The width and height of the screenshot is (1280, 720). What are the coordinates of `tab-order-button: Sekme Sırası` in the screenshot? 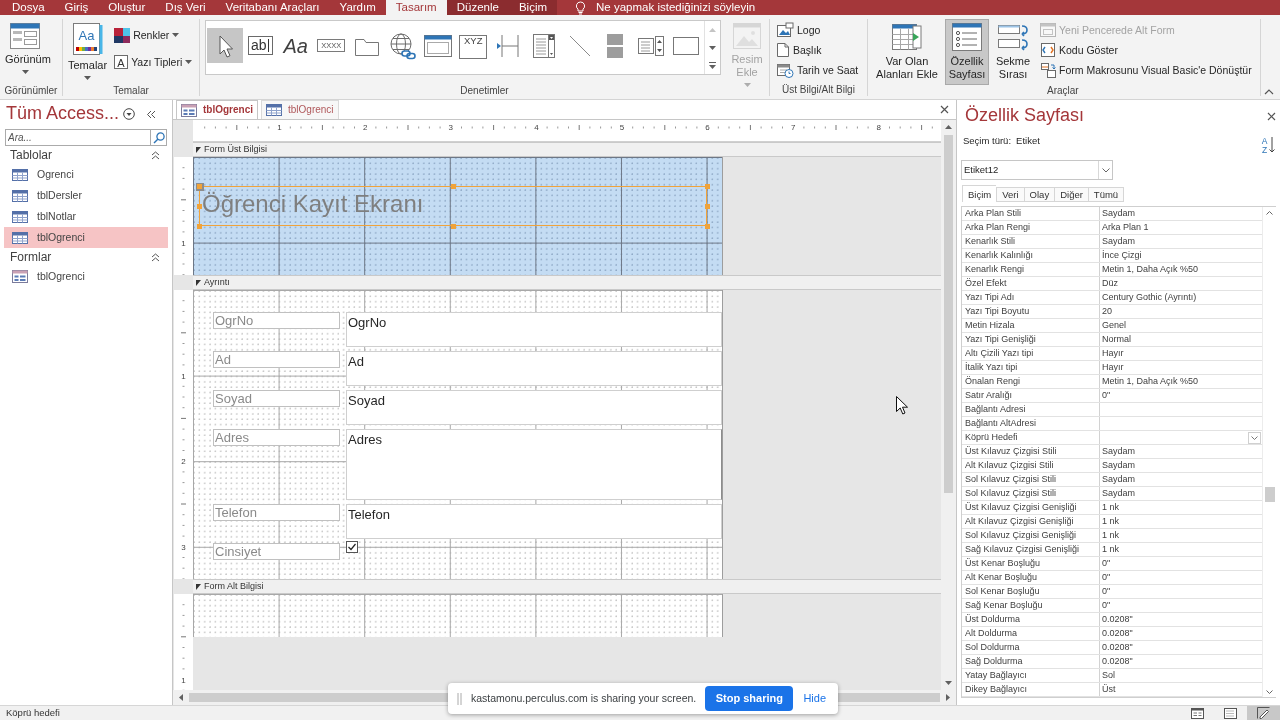 It's located at (1013, 52).